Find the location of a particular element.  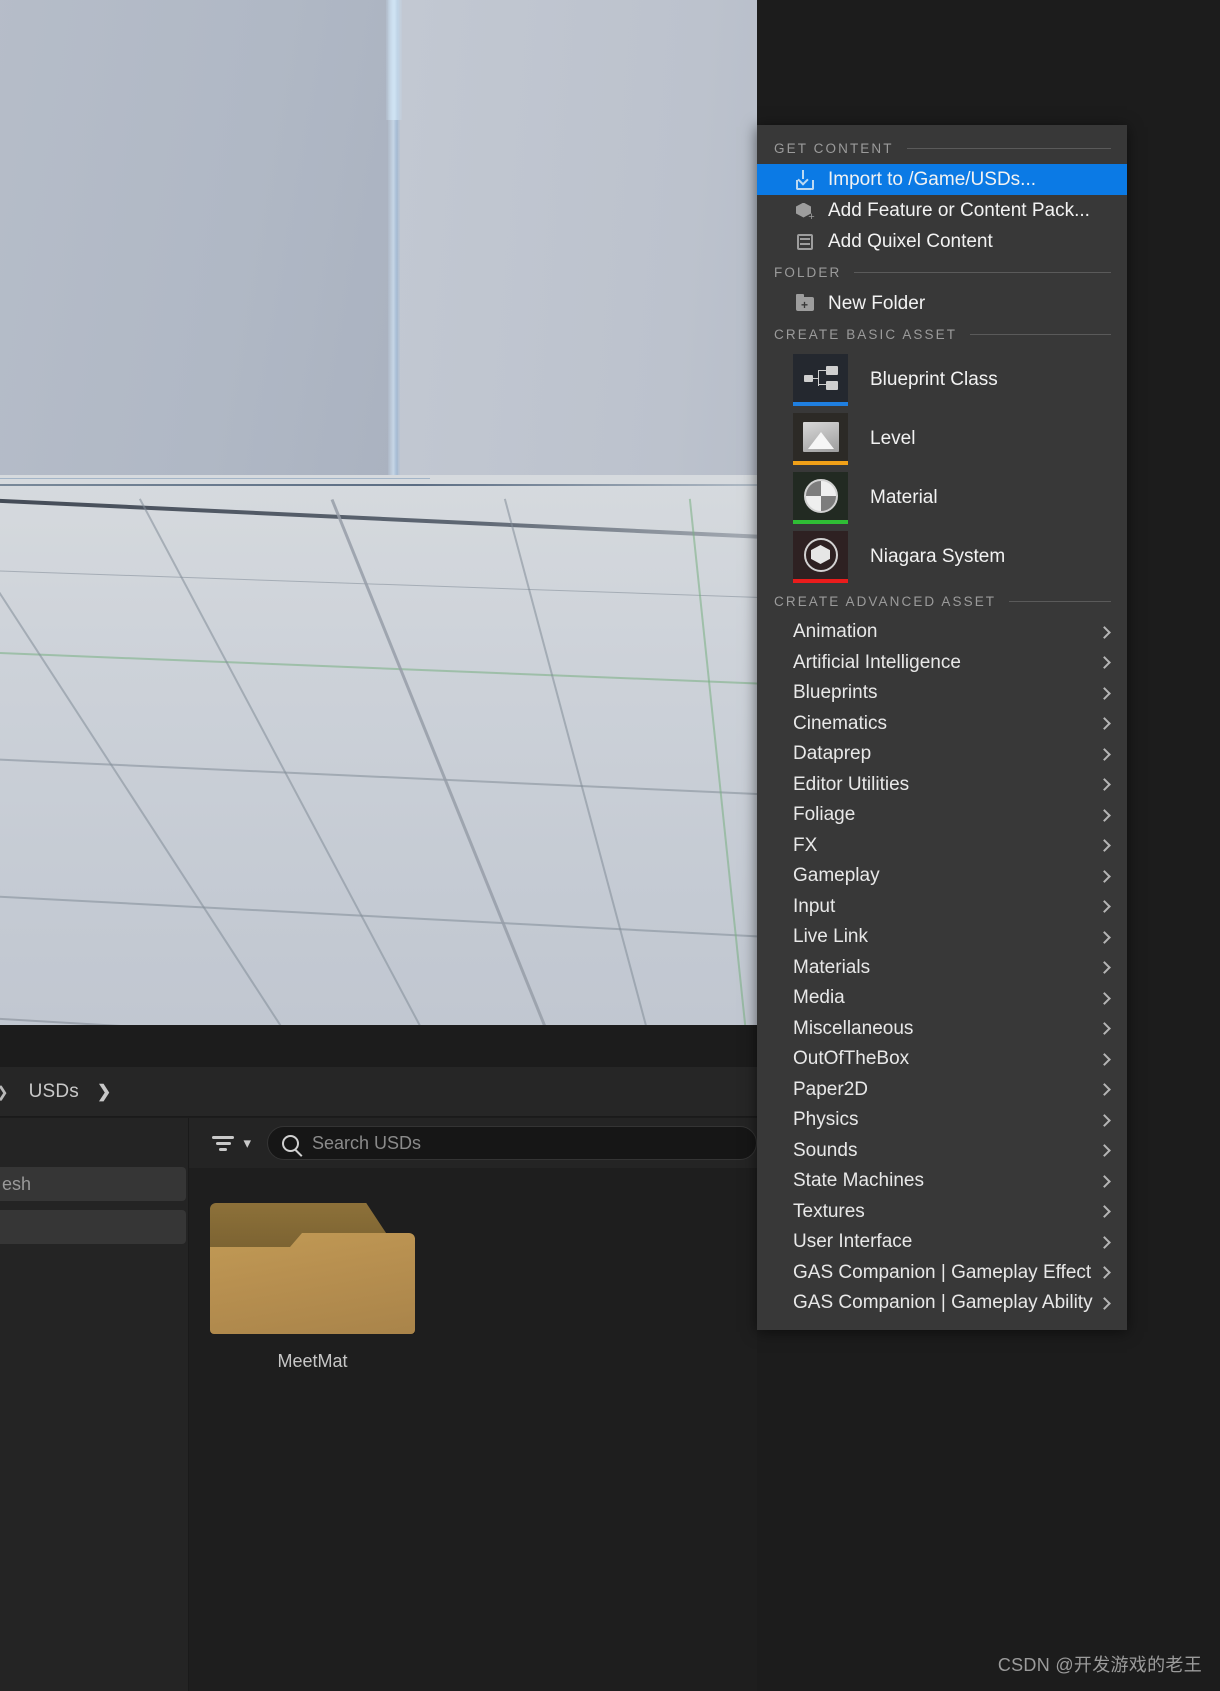

submenu-item-label: GAS Companion | Gameplay Effect is located at coordinates (942, 1272).